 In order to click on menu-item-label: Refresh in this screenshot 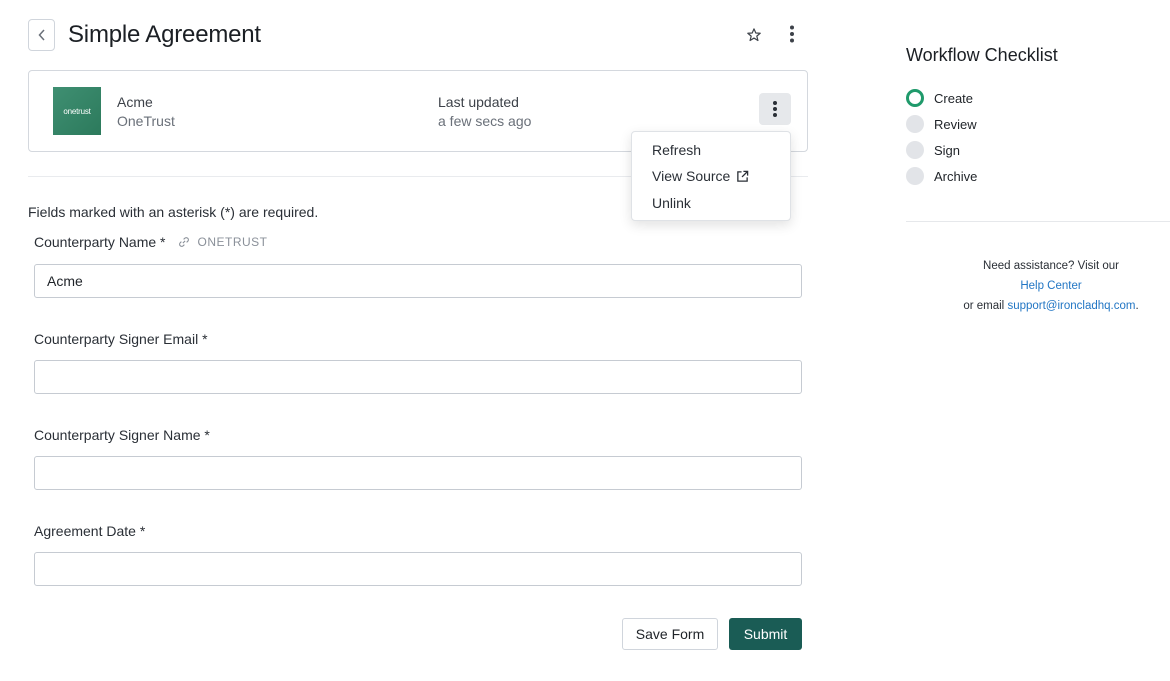, I will do `click(677, 150)`.